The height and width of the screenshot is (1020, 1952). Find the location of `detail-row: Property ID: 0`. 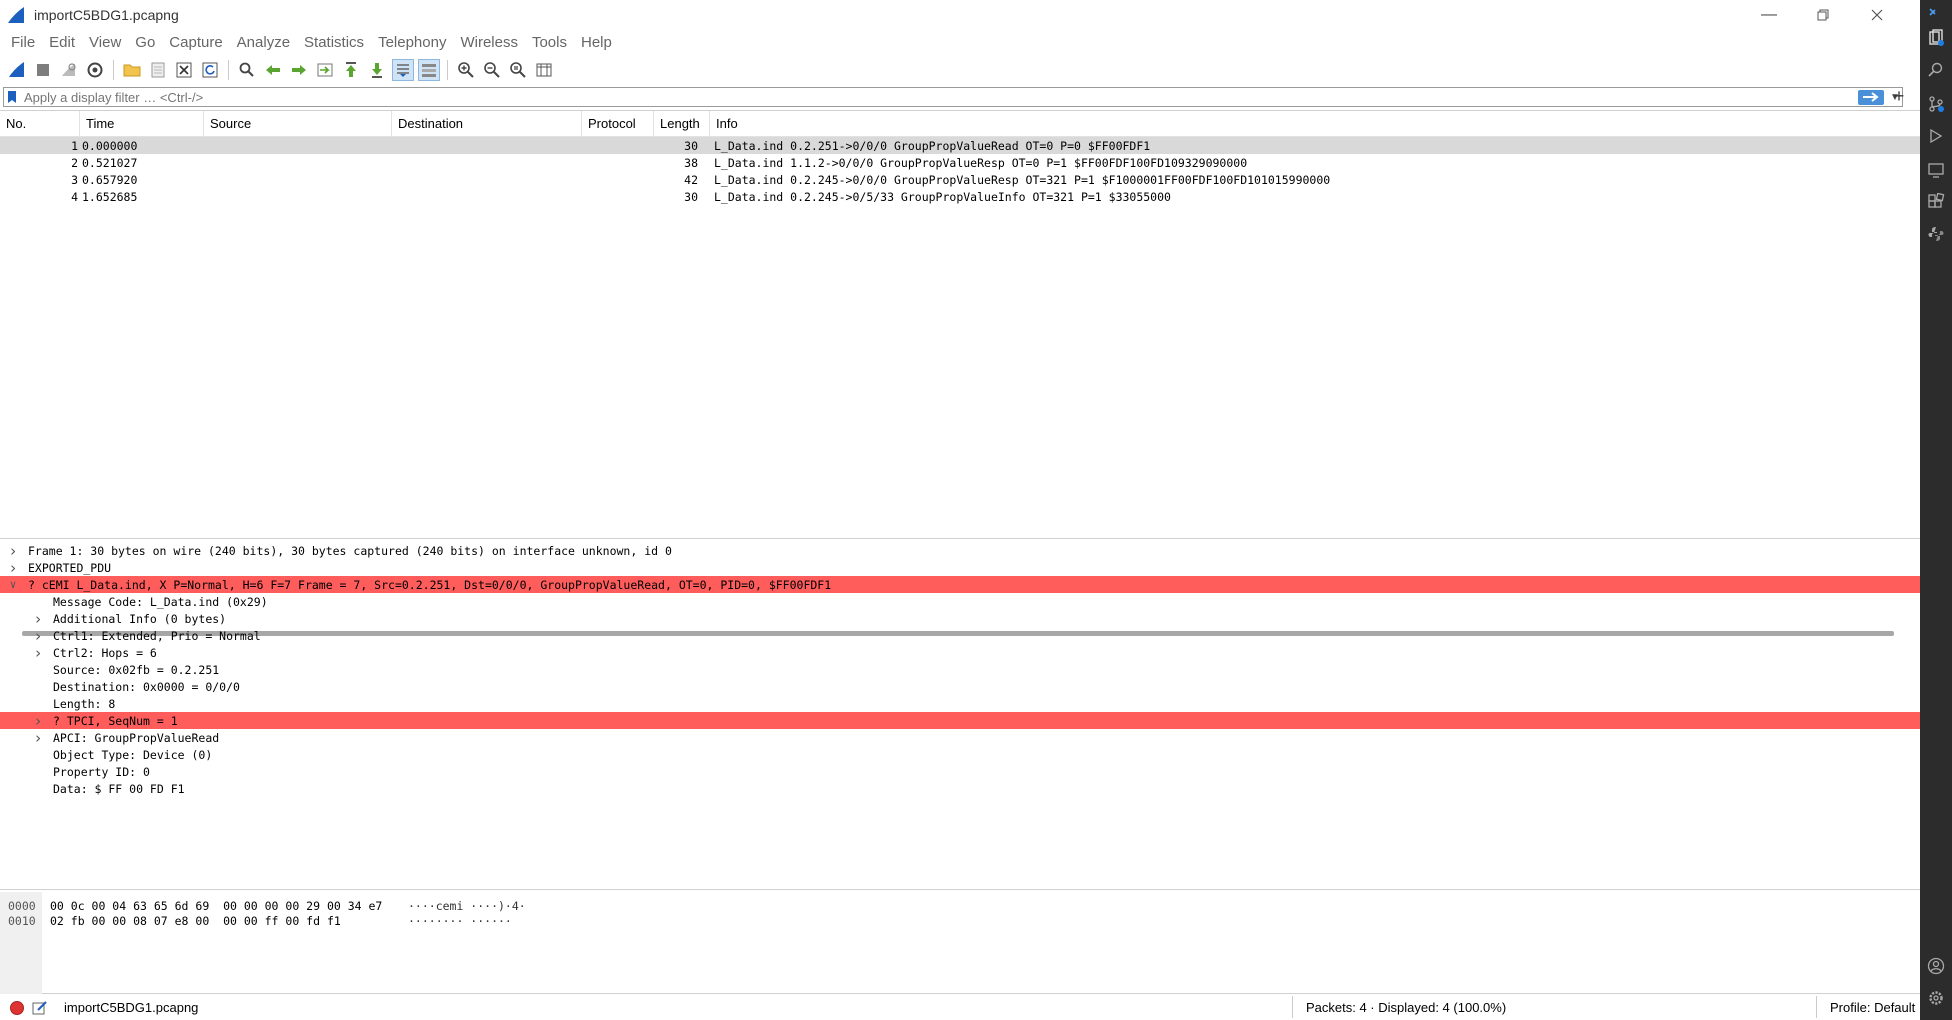

detail-row: Property ID: 0 is located at coordinates (960, 771).